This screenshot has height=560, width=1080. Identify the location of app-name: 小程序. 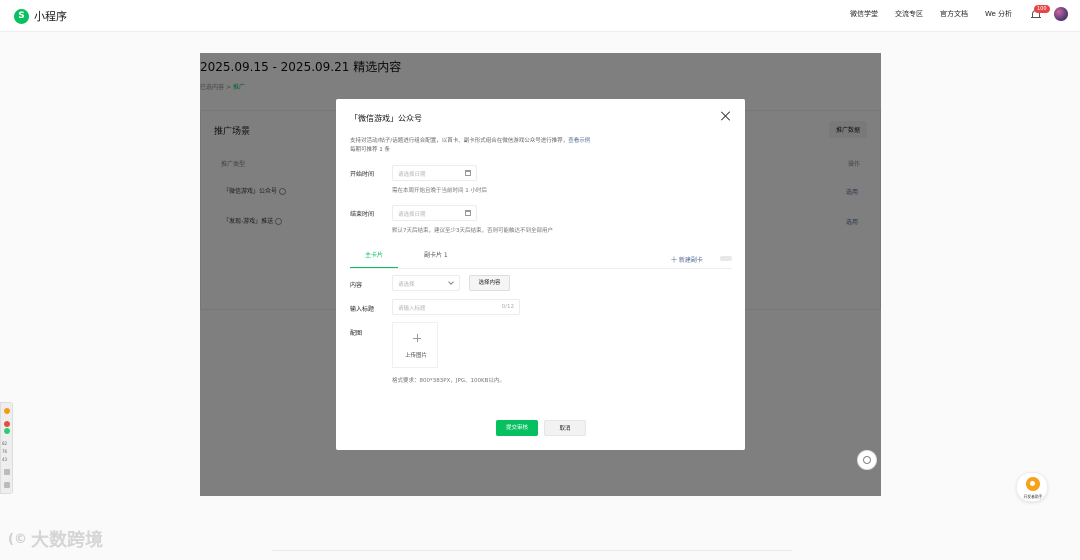
(50, 16).